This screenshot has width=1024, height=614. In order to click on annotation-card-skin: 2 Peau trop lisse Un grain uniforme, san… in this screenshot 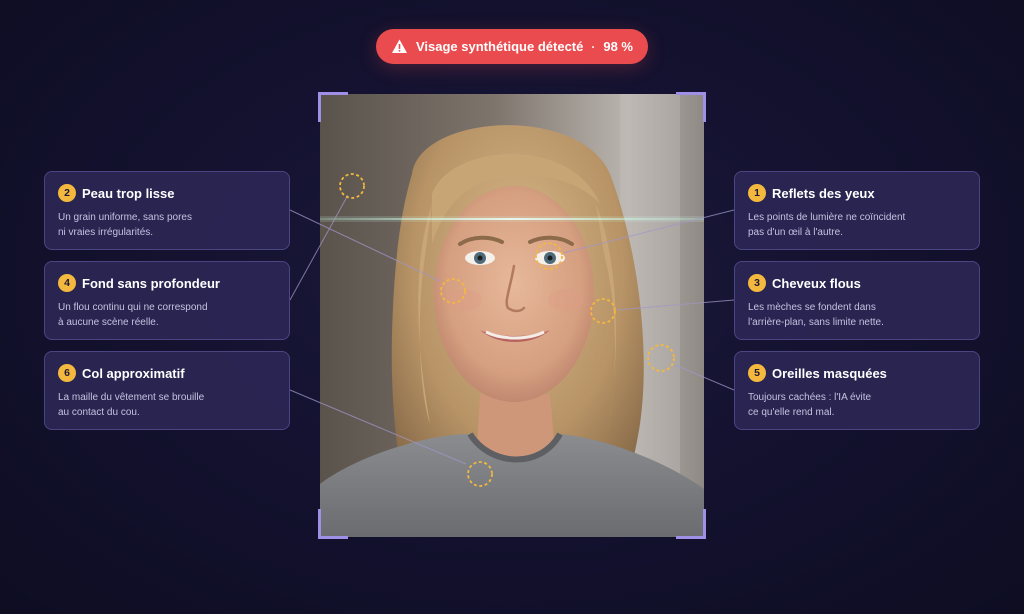, I will do `click(167, 210)`.